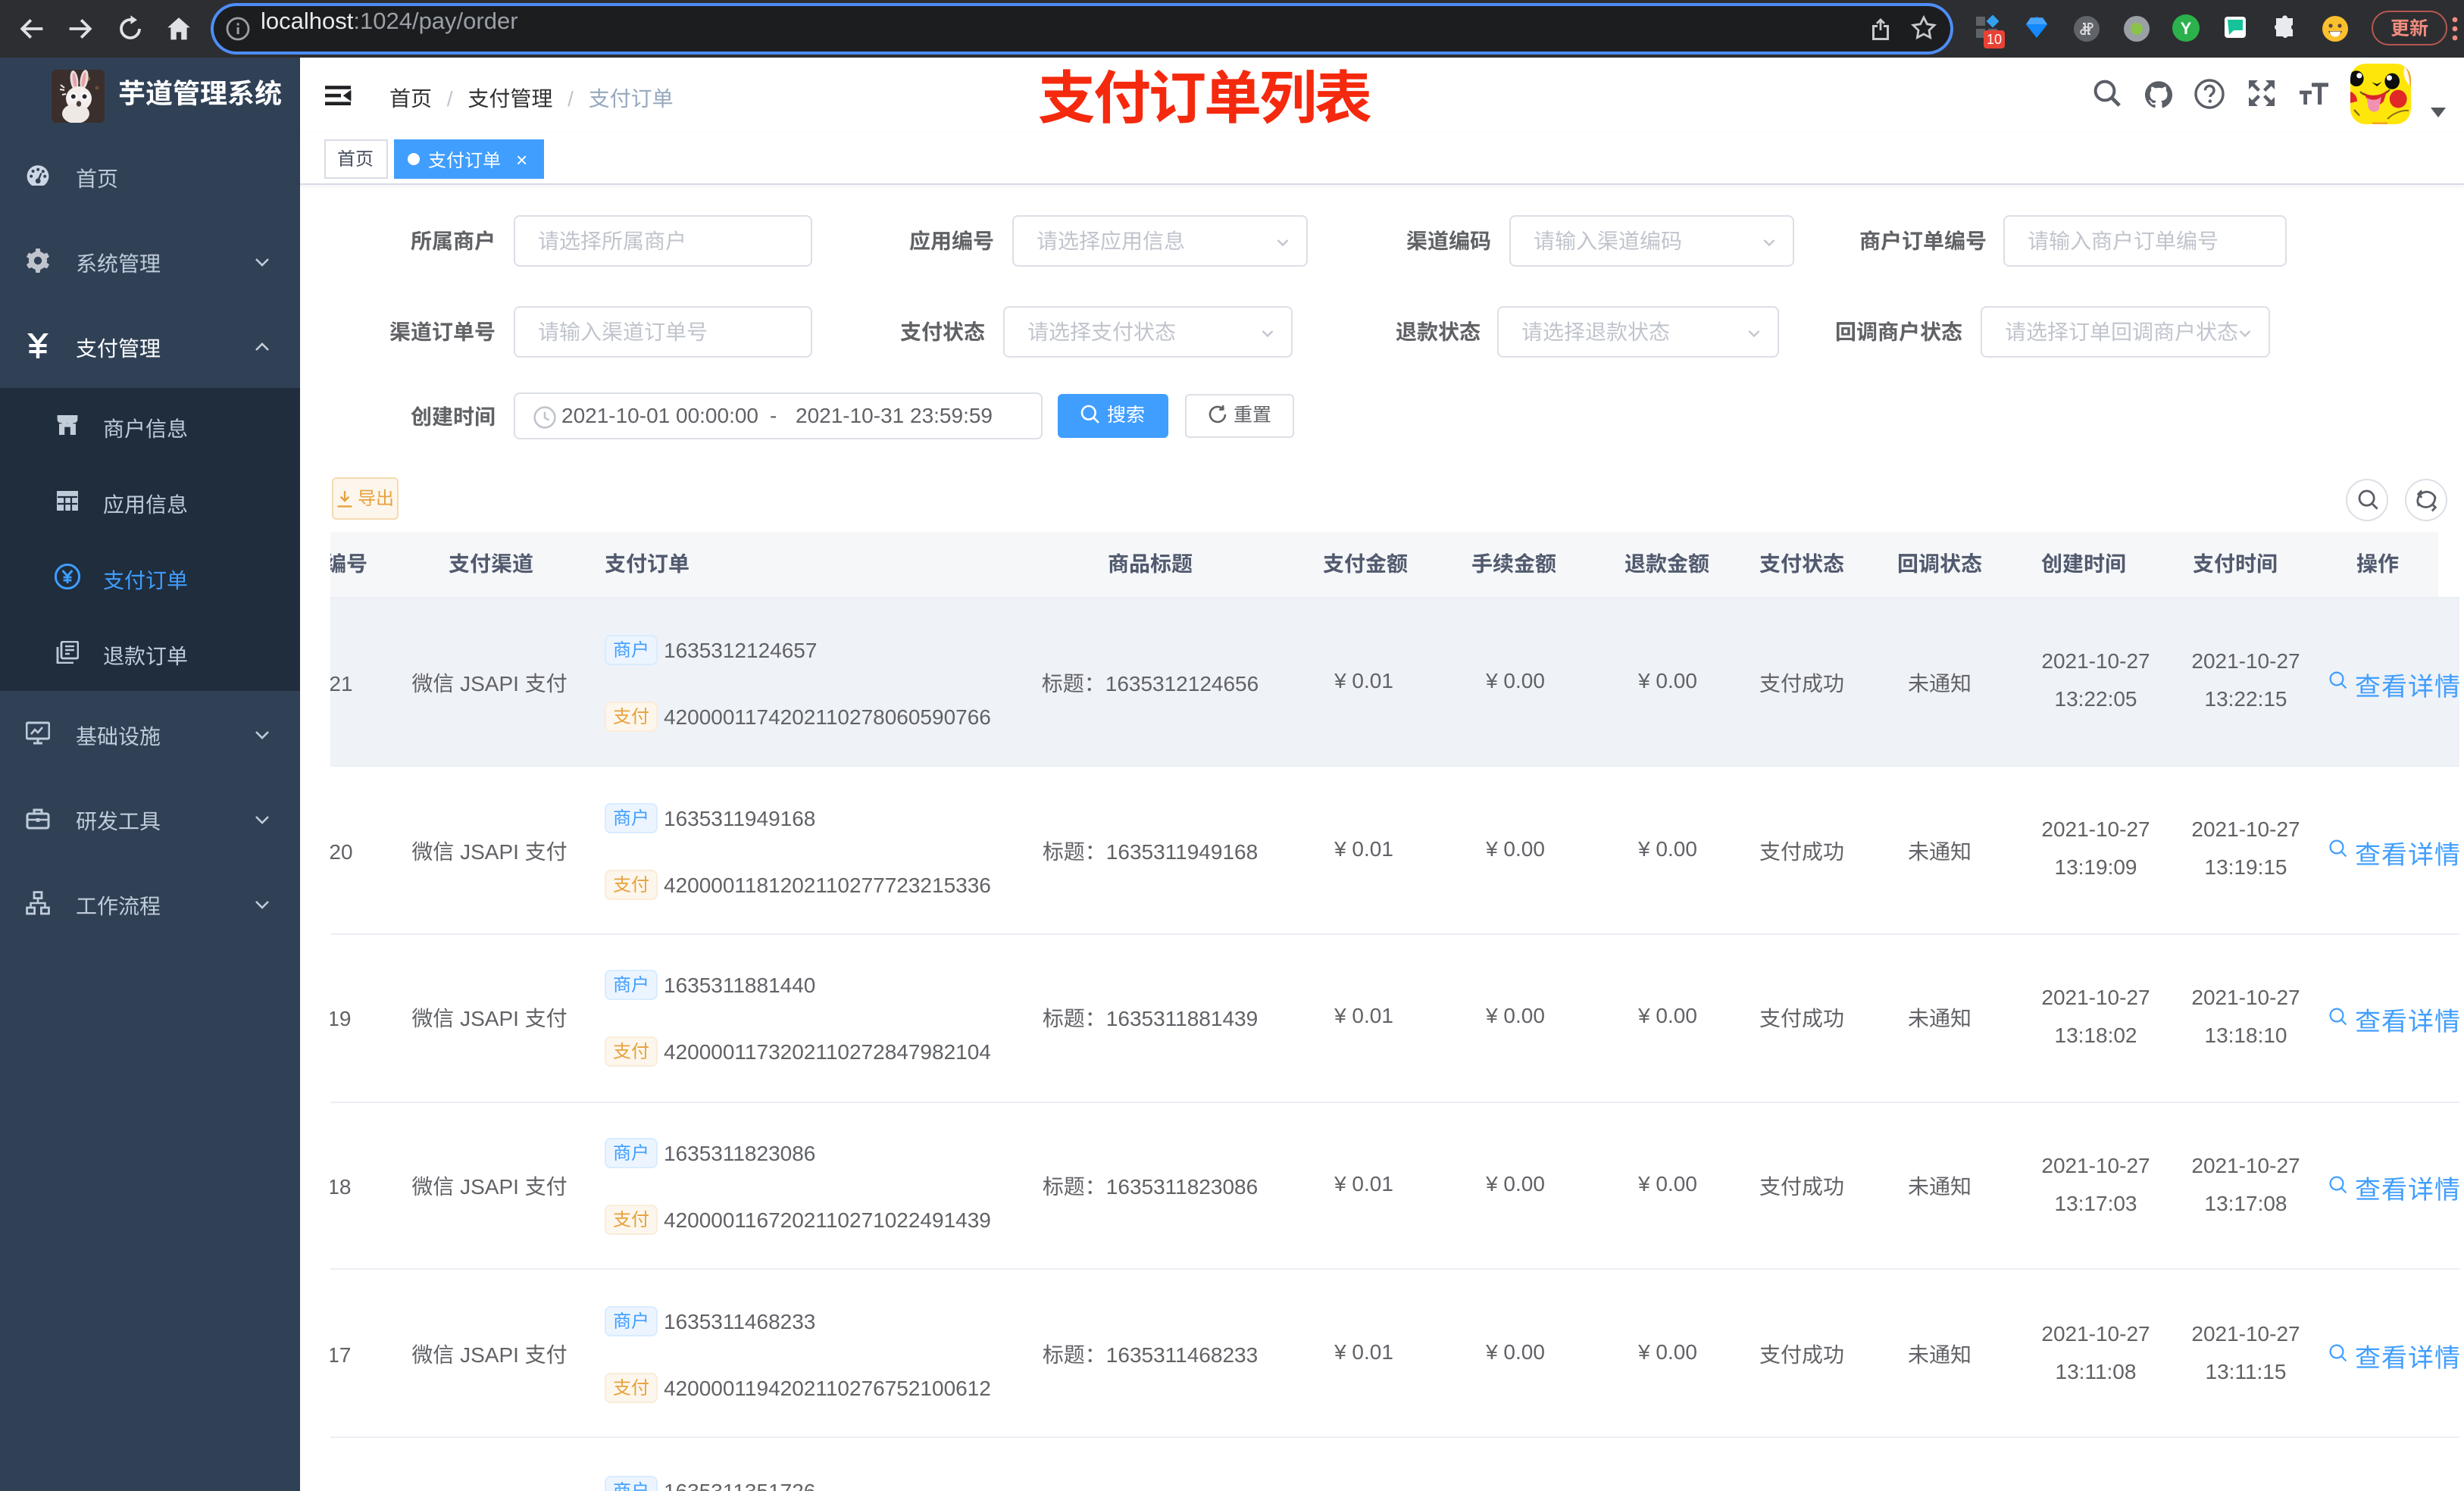 The height and width of the screenshot is (1491, 2464). Describe the element at coordinates (2186, 28) in the screenshot. I see `svg-text: Y` at that location.